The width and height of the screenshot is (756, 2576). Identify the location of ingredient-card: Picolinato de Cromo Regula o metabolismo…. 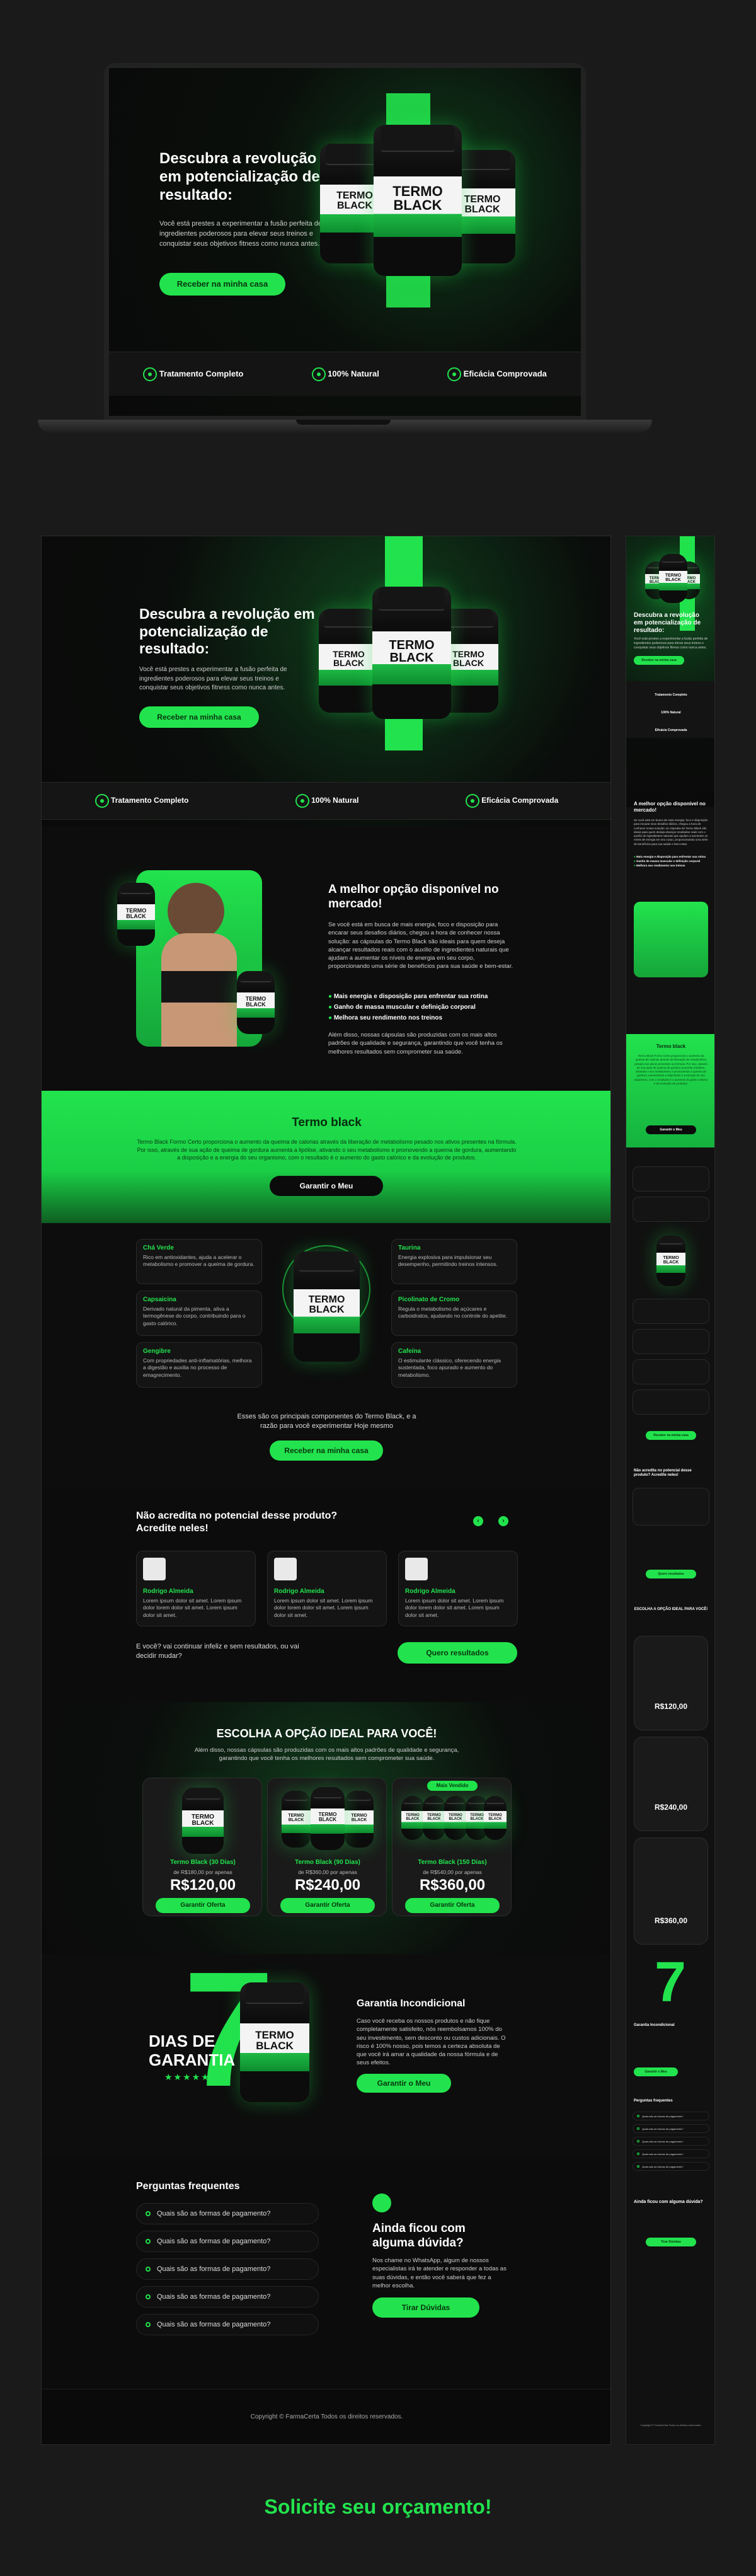
(454, 1313).